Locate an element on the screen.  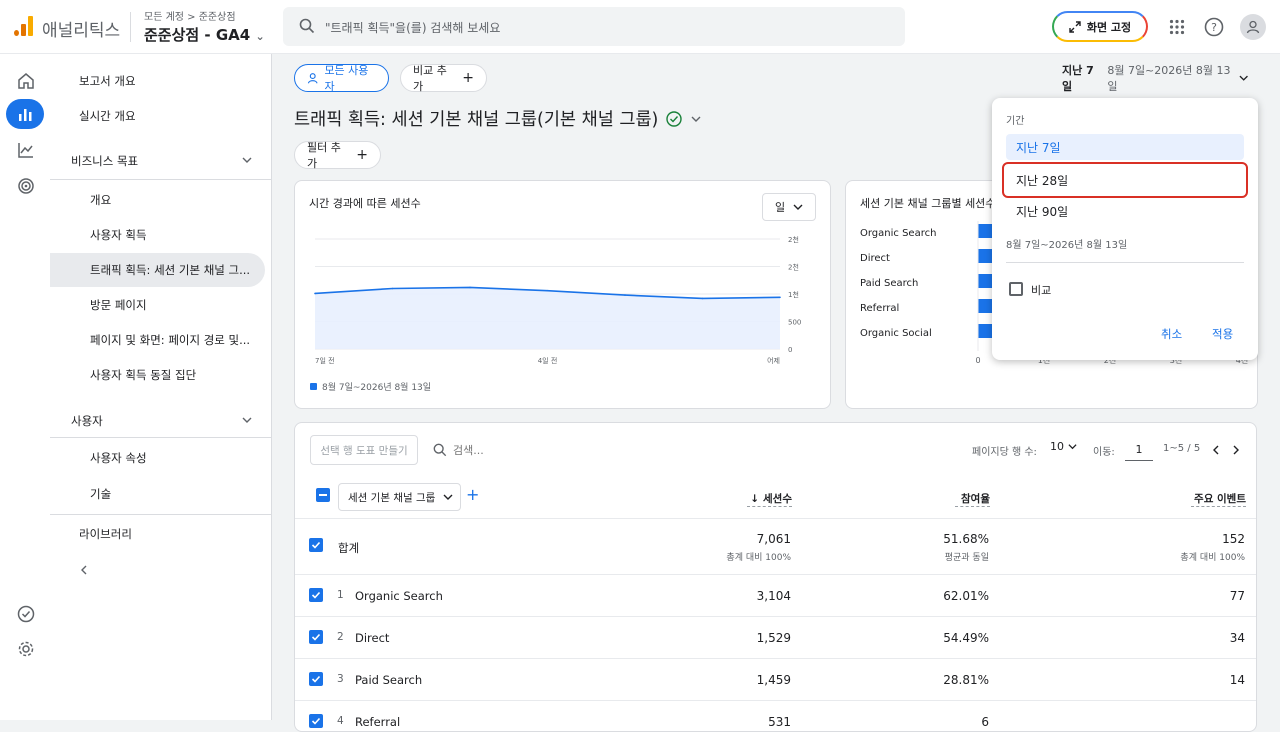
minus-icon is located at coordinates (323, 495).